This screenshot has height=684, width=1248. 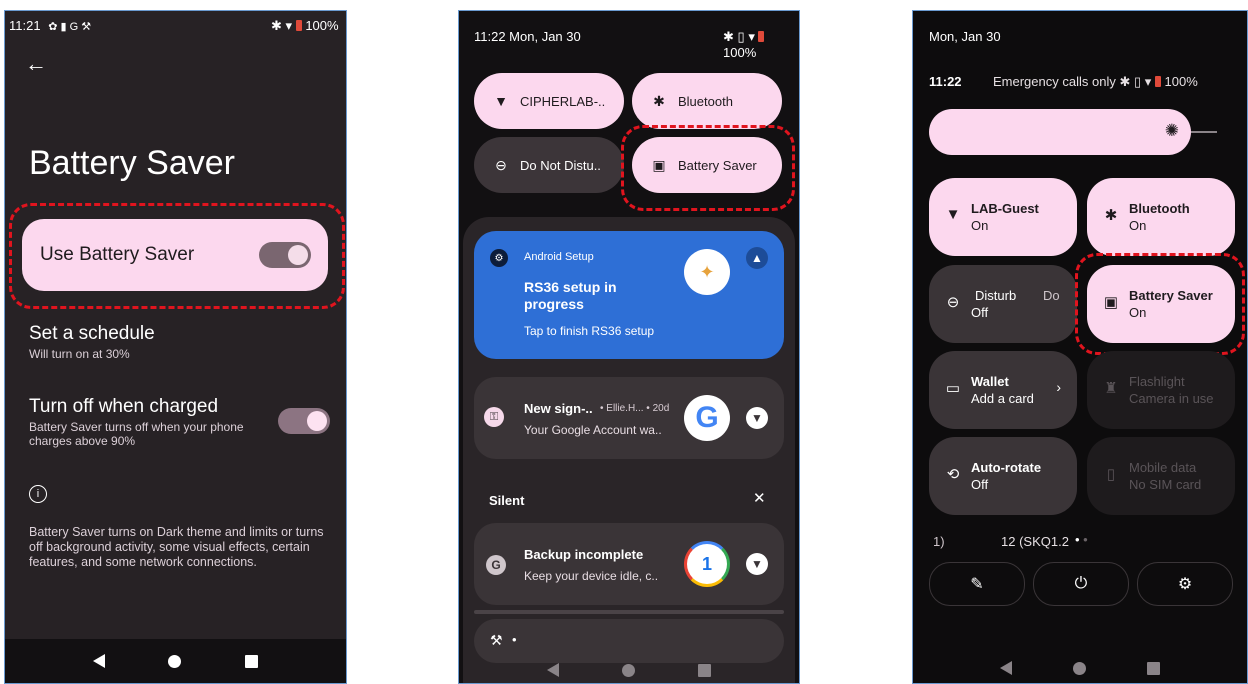 I want to click on dnd-tile: ⊖ Do Not Distu.., so click(x=549, y=165).